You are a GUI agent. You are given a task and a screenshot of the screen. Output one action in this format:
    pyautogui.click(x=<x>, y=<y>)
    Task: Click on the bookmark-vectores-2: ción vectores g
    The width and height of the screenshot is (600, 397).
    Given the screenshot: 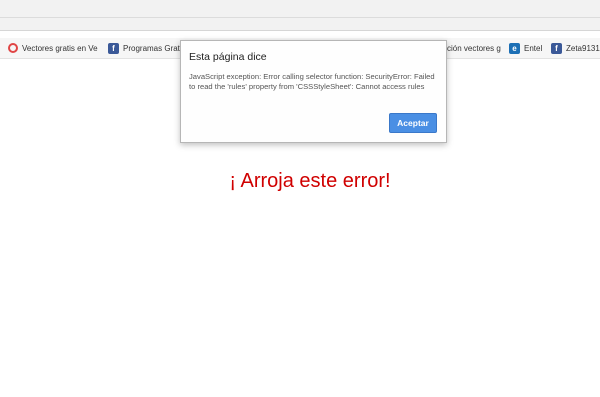 What is the action you would take?
    pyautogui.click(x=474, y=48)
    